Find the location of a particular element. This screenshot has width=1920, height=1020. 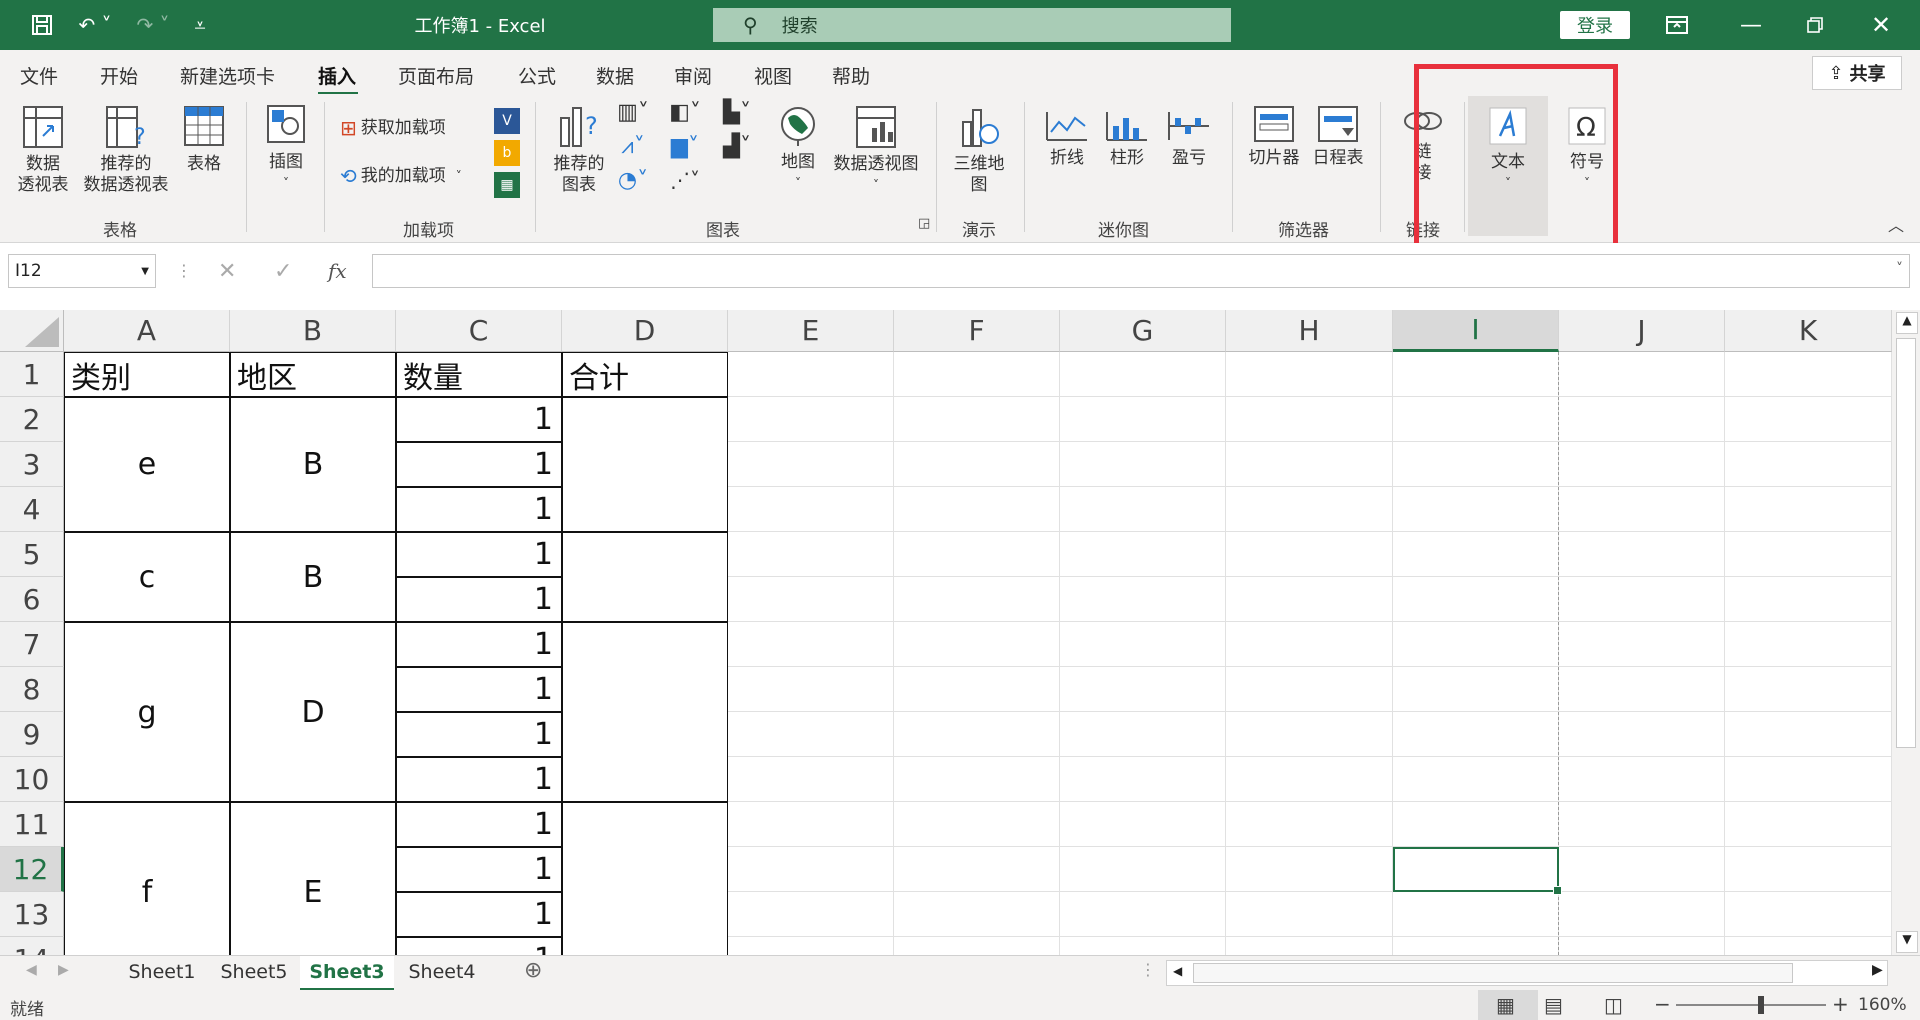

recommended-pivot-button: ? 推荐的 数据透视表 is located at coordinates (126, 150).